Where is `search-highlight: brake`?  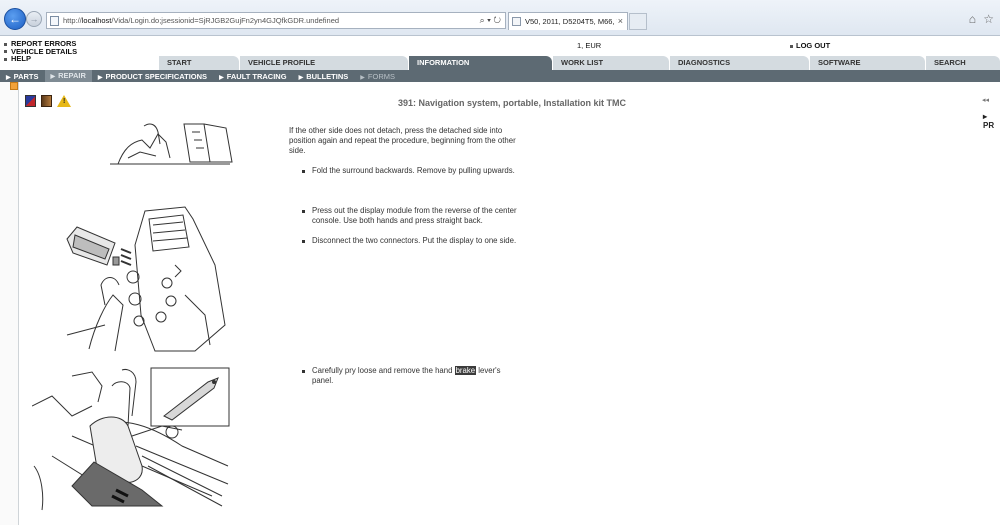 search-highlight: brake is located at coordinates (465, 370).